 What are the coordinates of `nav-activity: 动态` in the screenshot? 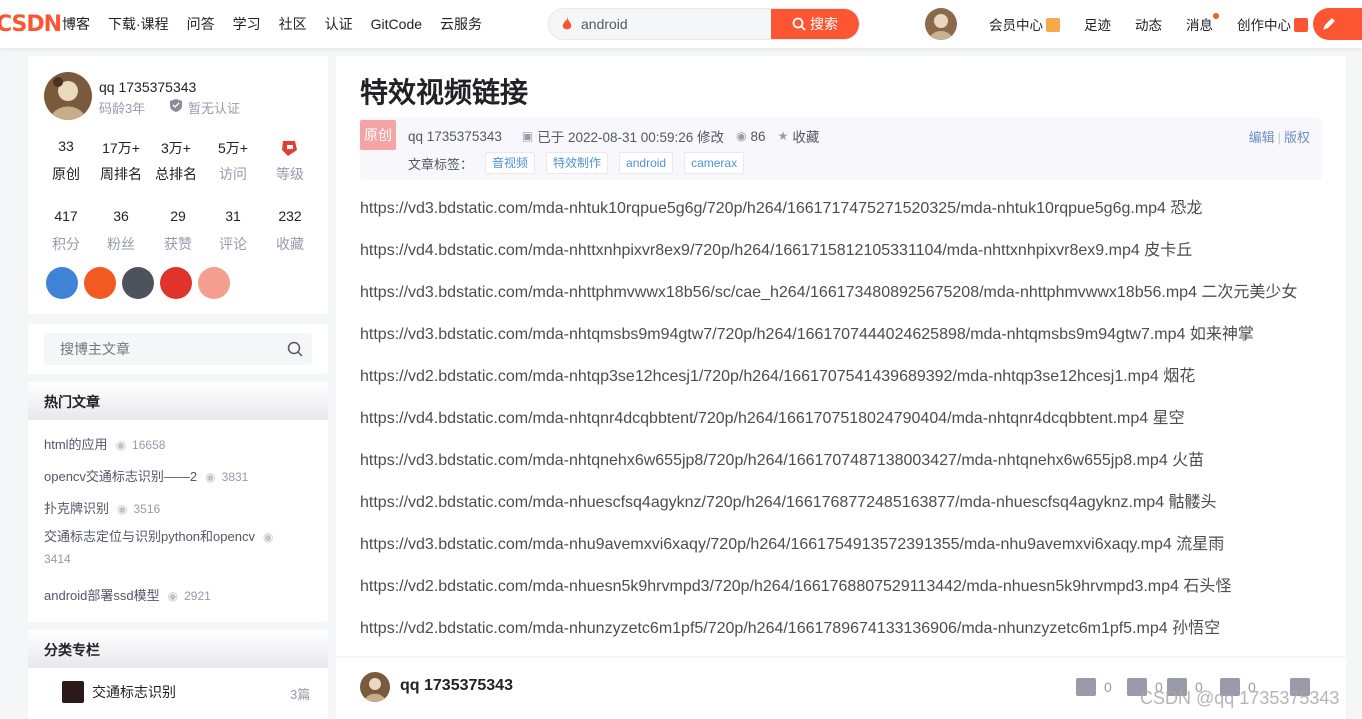 It's located at (1148, 24).